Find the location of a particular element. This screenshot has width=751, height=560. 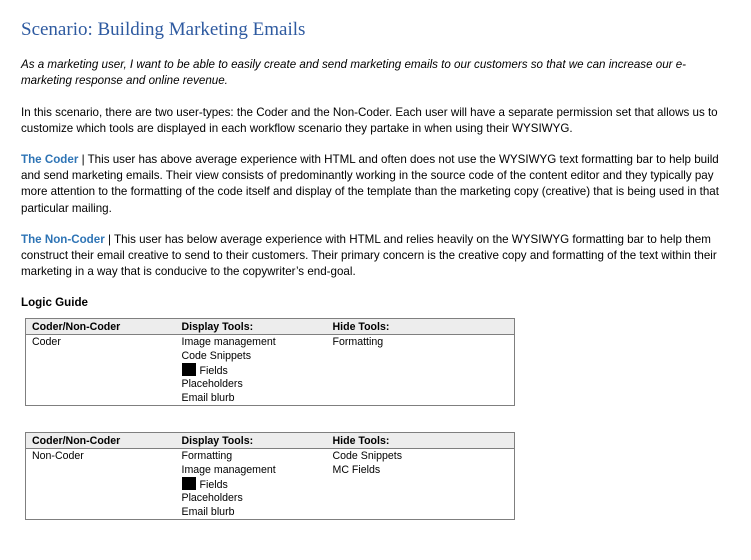

coder-term: The Coder is located at coordinates (50, 159).